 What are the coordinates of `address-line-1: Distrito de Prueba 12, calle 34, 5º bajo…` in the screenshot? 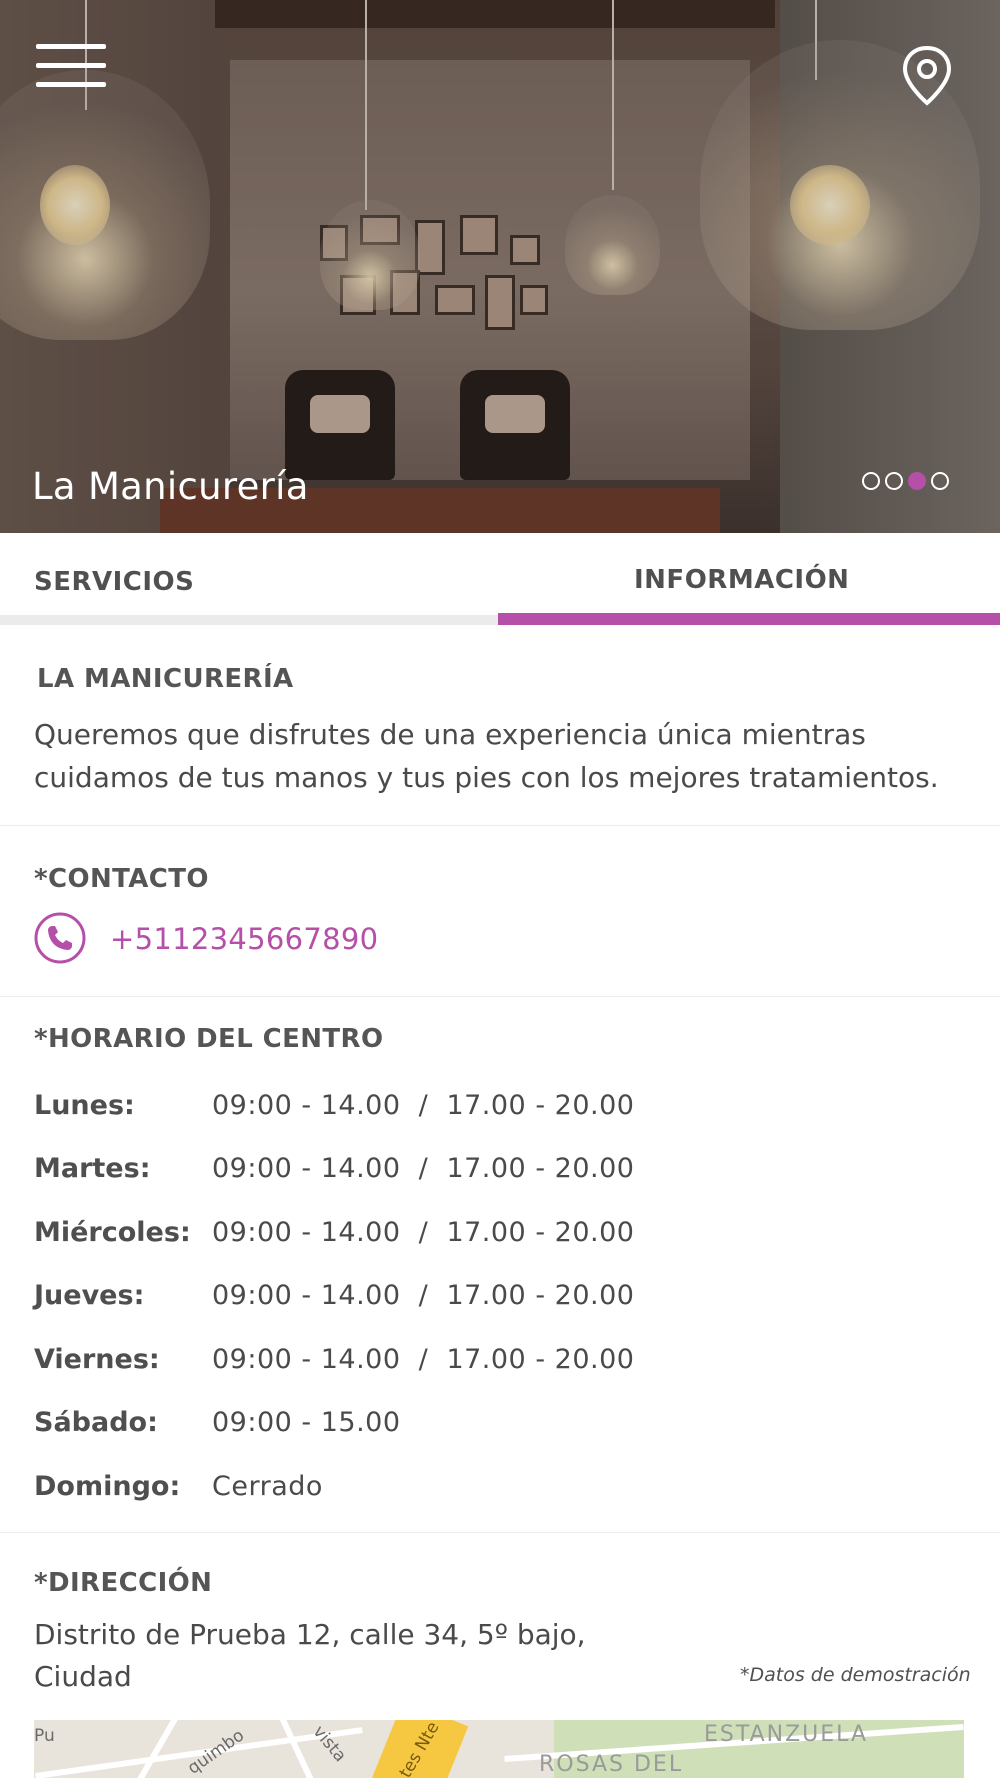 It's located at (310, 1634).